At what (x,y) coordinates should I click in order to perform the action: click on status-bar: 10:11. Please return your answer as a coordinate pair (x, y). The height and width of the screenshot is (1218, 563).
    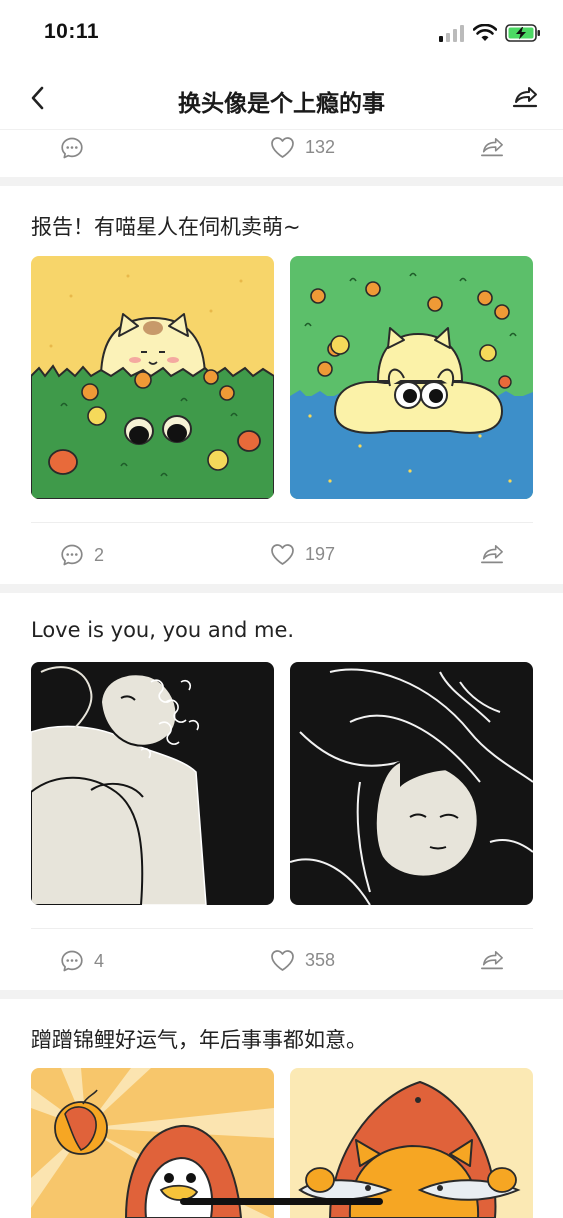
    Looking at the image, I should click on (281, 33).